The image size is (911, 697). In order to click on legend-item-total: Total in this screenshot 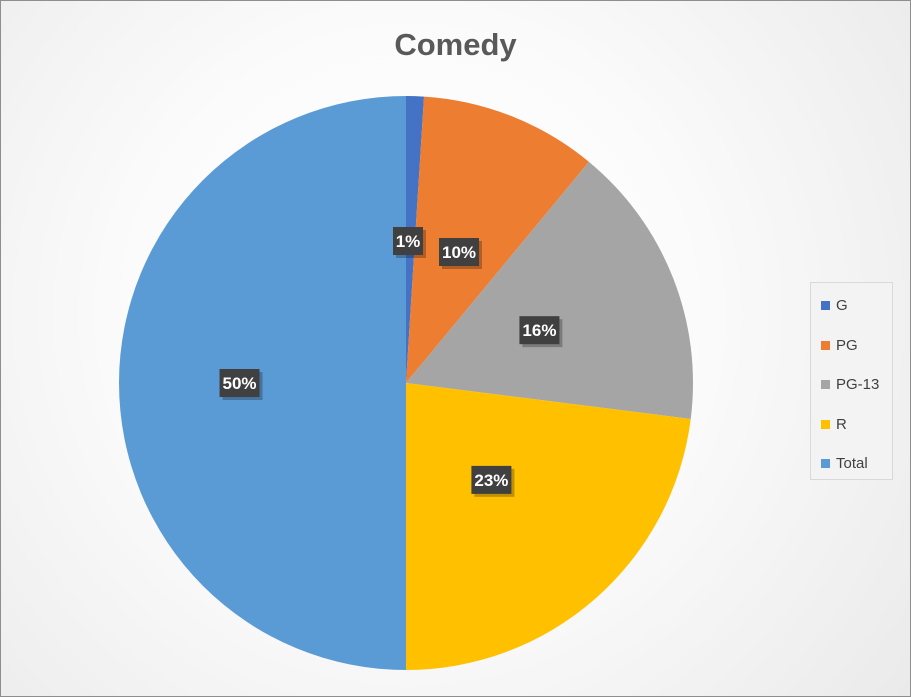, I will do `click(844, 463)`.